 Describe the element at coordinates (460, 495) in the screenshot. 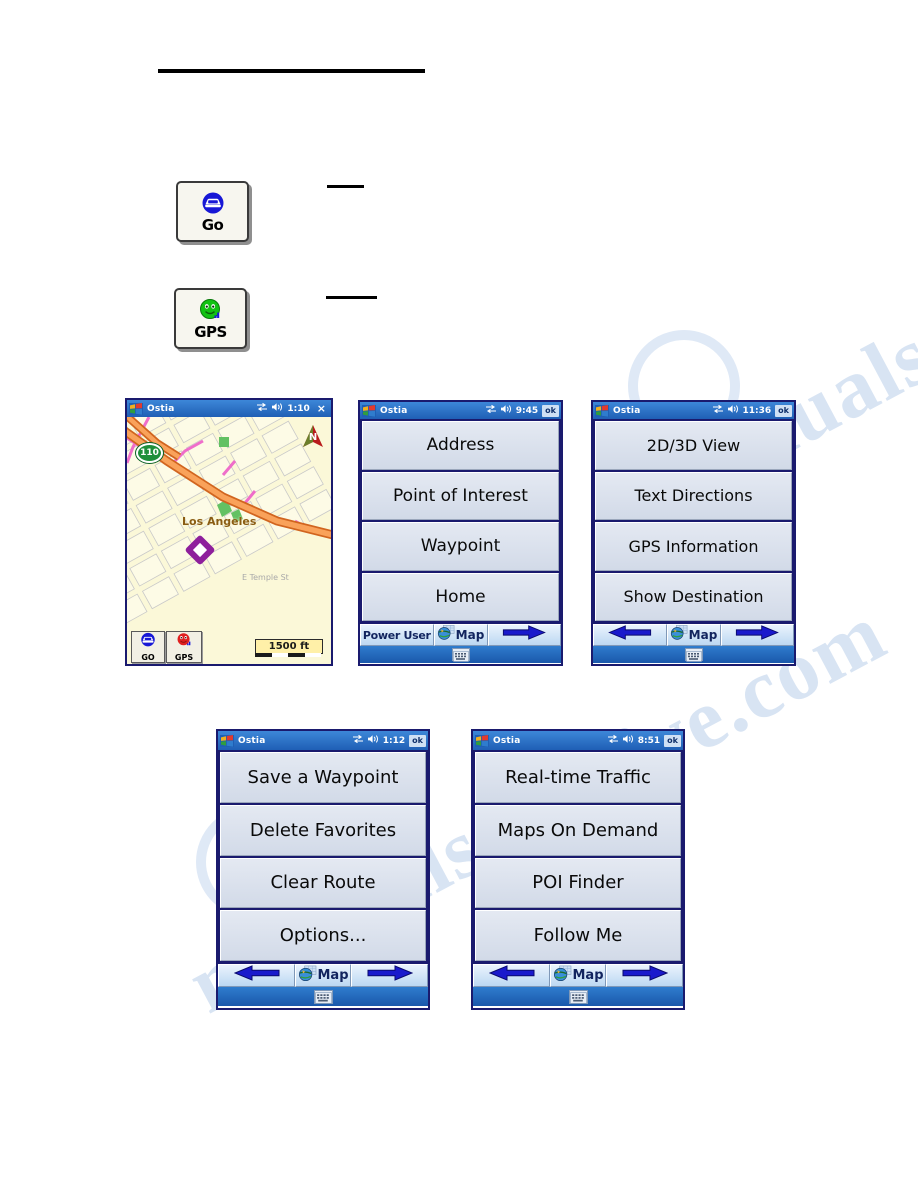

I see `menu-item-point-of-interest: Point of Interest` at that location.